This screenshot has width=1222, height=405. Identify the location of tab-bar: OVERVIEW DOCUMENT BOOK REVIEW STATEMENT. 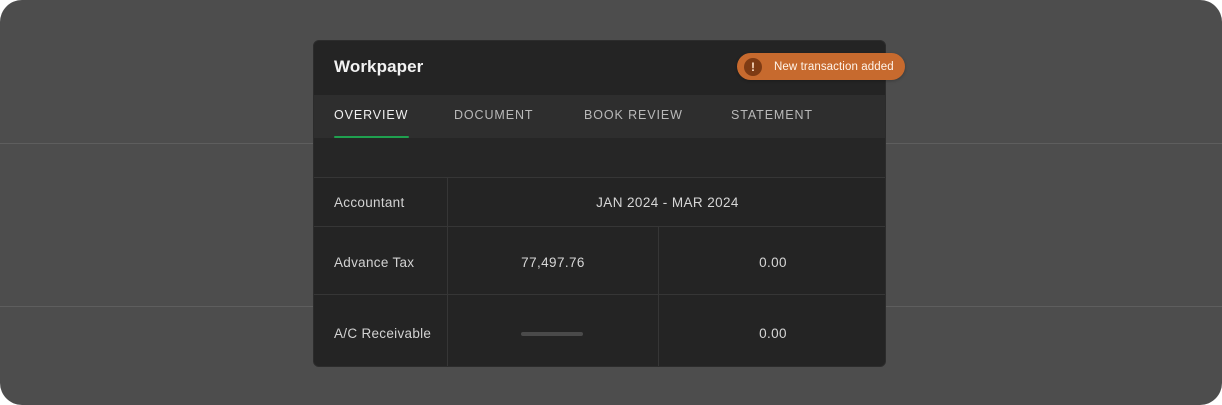
(599, 116).